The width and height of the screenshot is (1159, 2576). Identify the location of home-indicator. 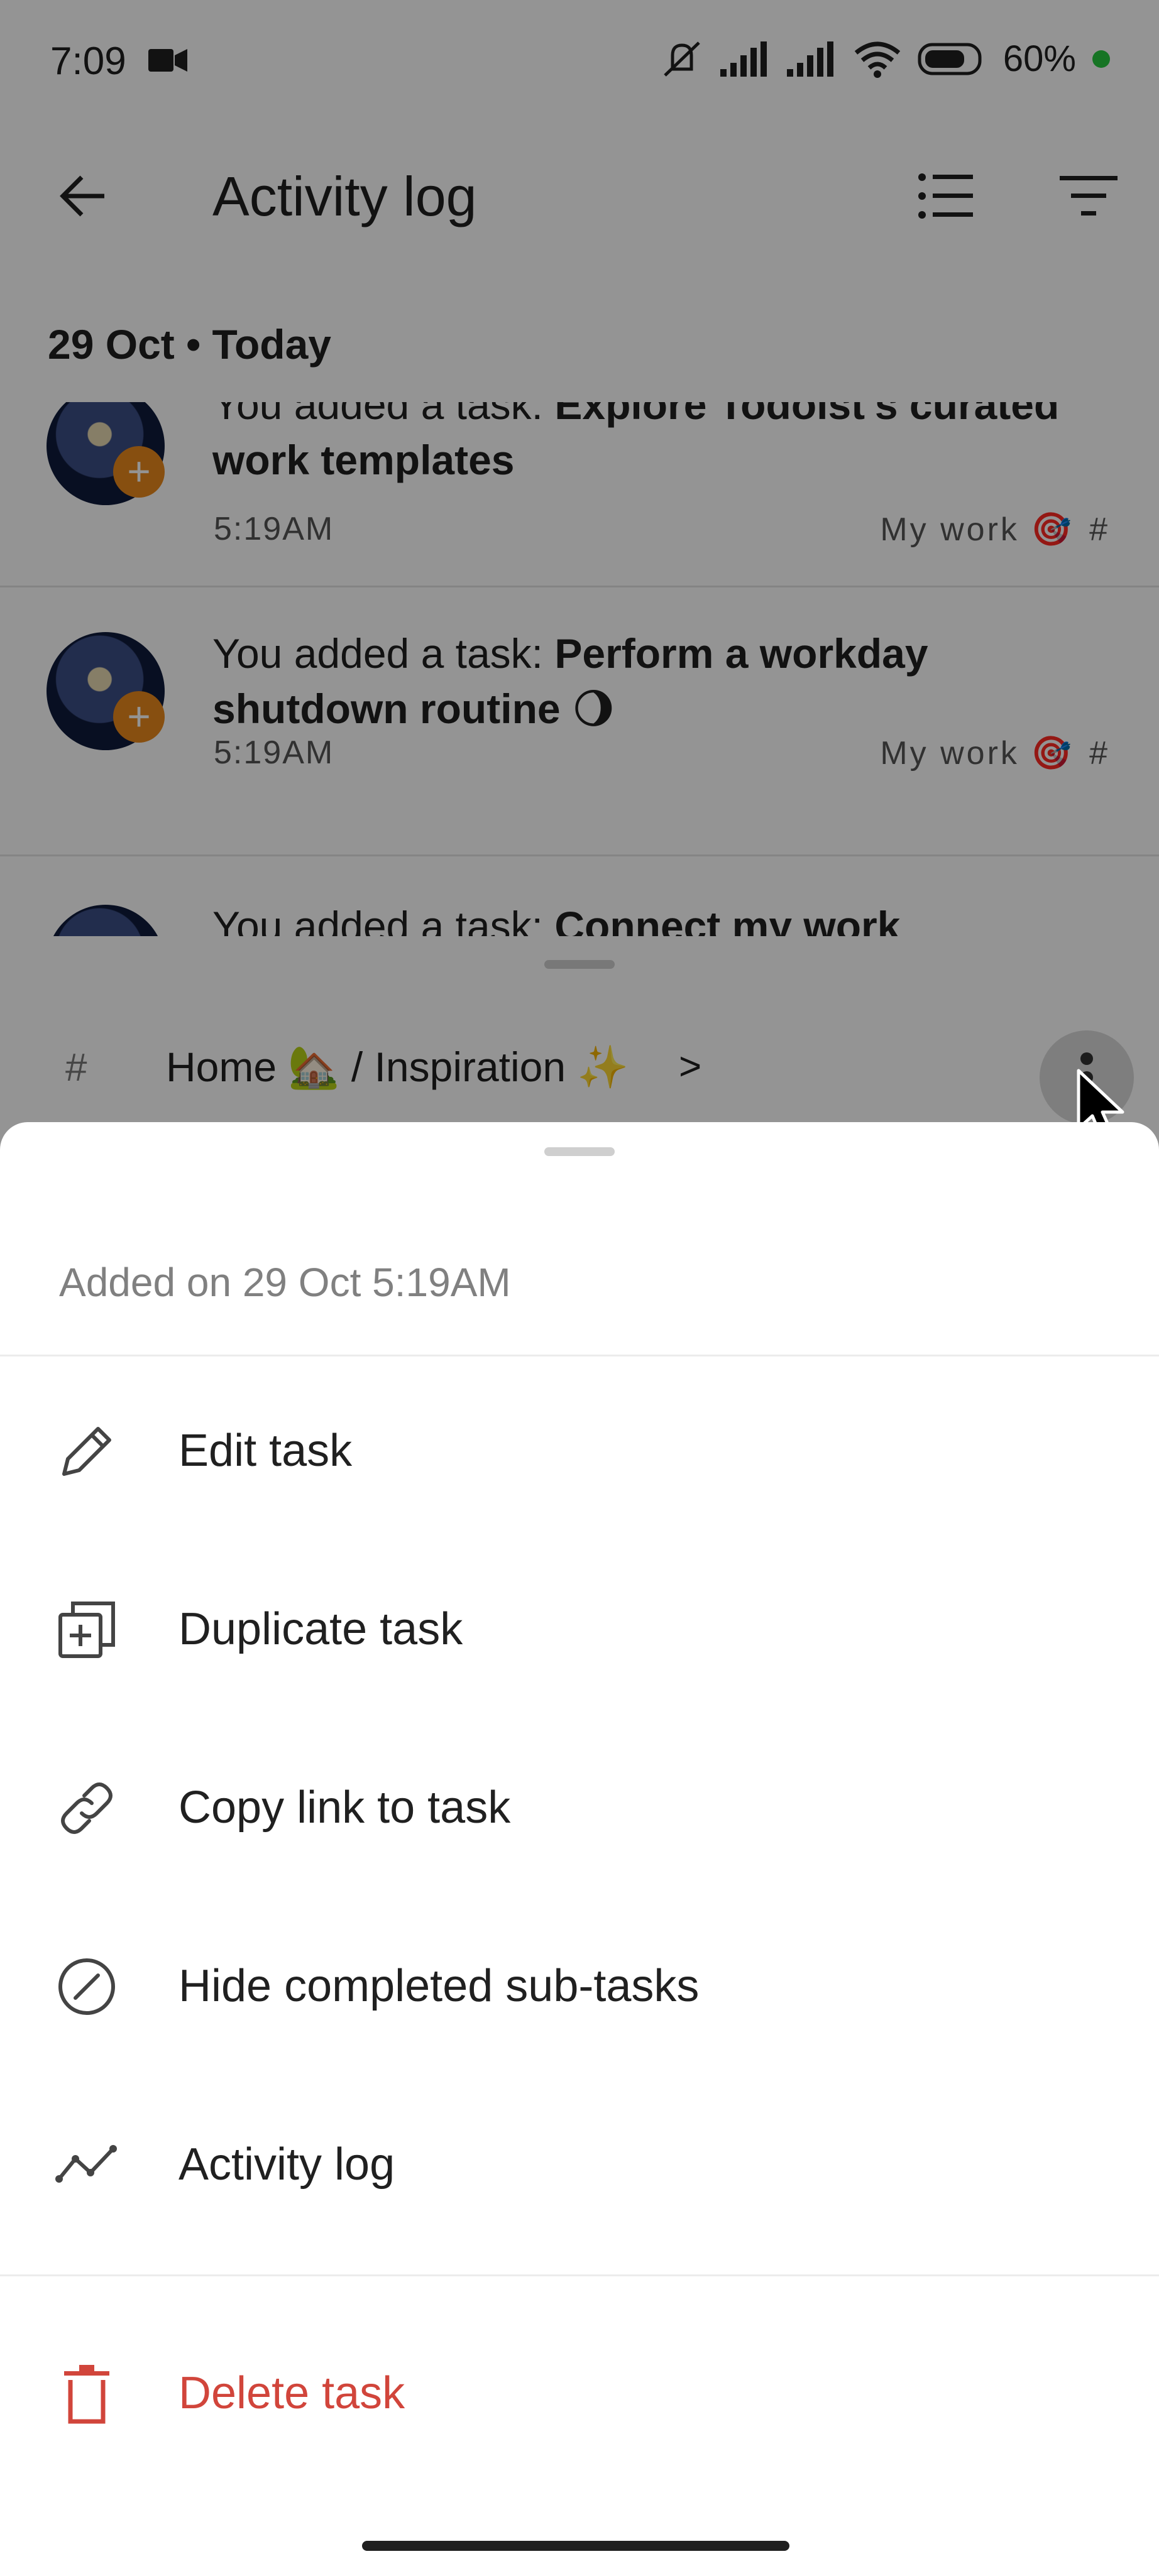
(575, 2546).